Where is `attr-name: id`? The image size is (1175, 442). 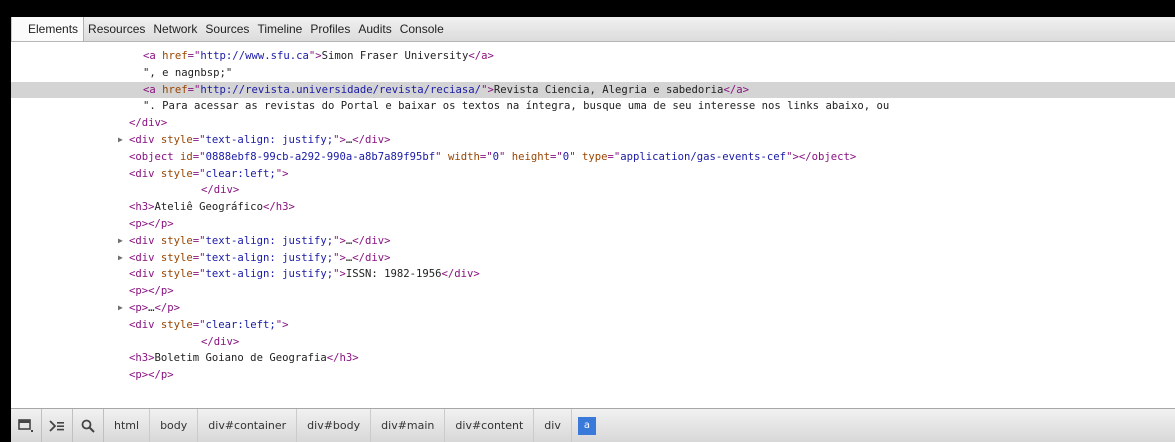 attr-name: id is located at coordinates (186, 156).